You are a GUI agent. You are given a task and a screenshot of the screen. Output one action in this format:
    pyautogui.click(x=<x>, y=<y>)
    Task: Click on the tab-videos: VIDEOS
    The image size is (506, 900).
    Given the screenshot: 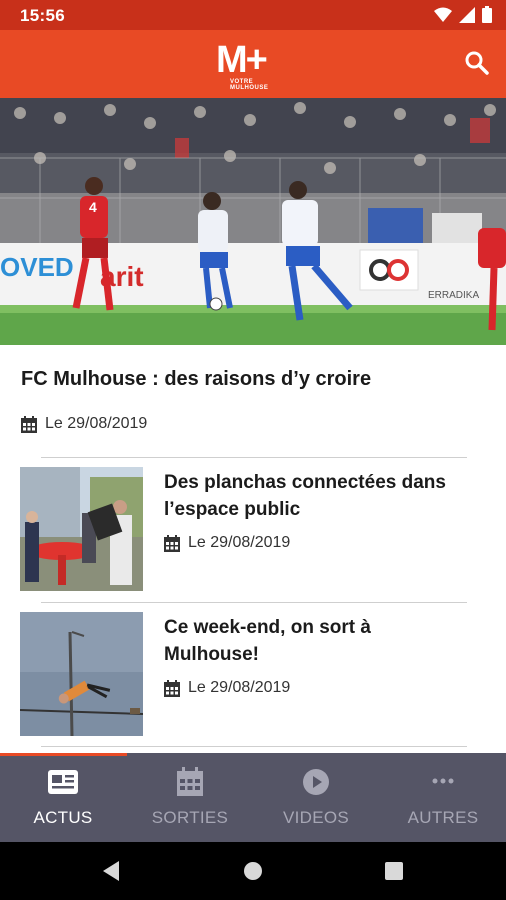 What is the action you would take?
    pyautogui.click(x=316, y=797)
    